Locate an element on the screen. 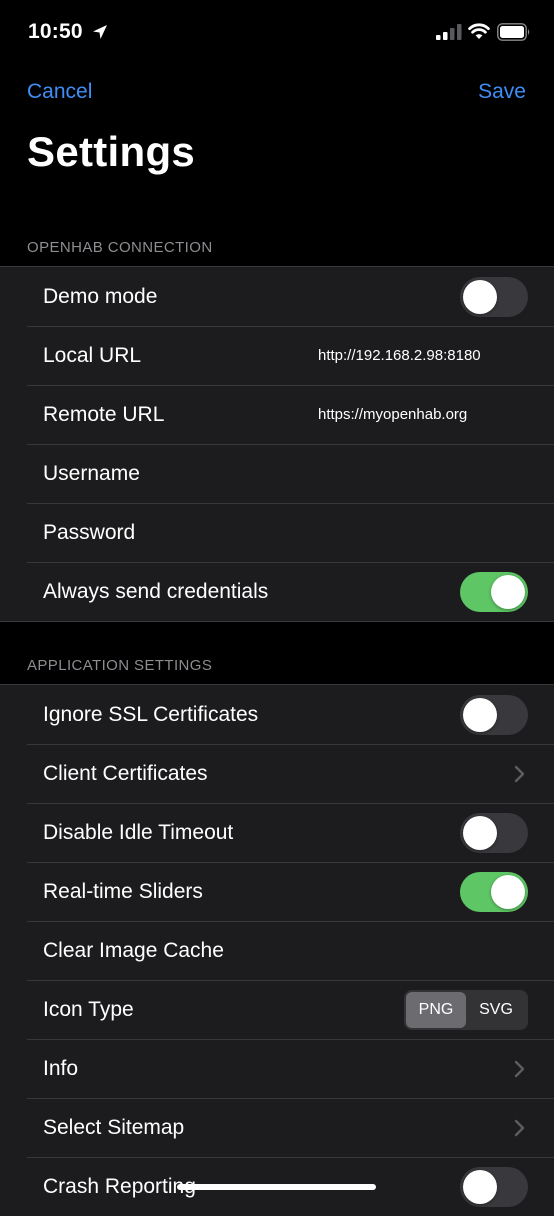  always-send-credentials-toggle is located at coordinates (494, 591).